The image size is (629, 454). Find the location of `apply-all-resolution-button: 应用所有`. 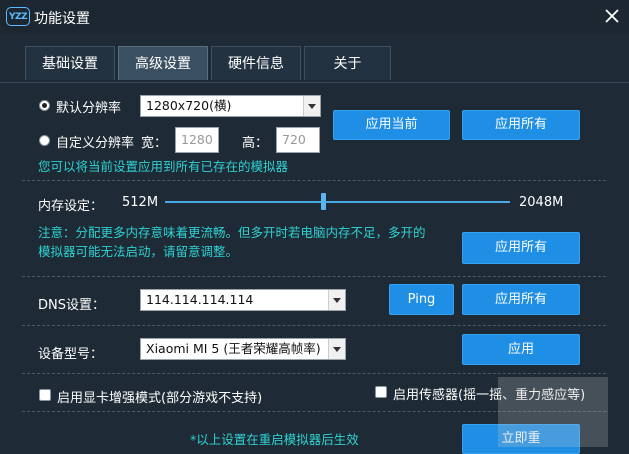

apply-all-resolution-button: 应用所有 is located at coordinates (521, 125).